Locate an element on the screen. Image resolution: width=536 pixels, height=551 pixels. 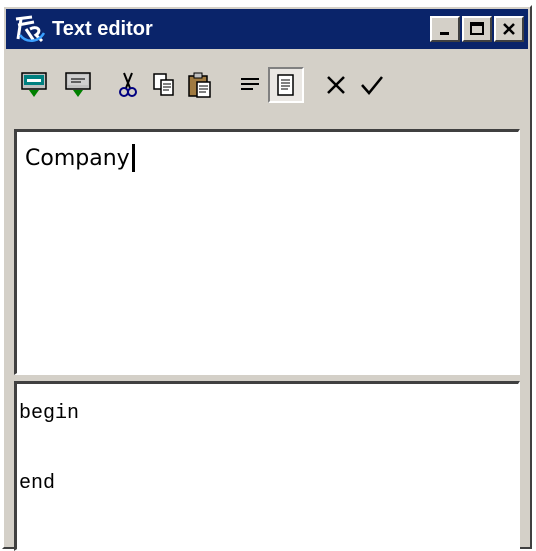
cut-button is located at coordinates (128, 85).